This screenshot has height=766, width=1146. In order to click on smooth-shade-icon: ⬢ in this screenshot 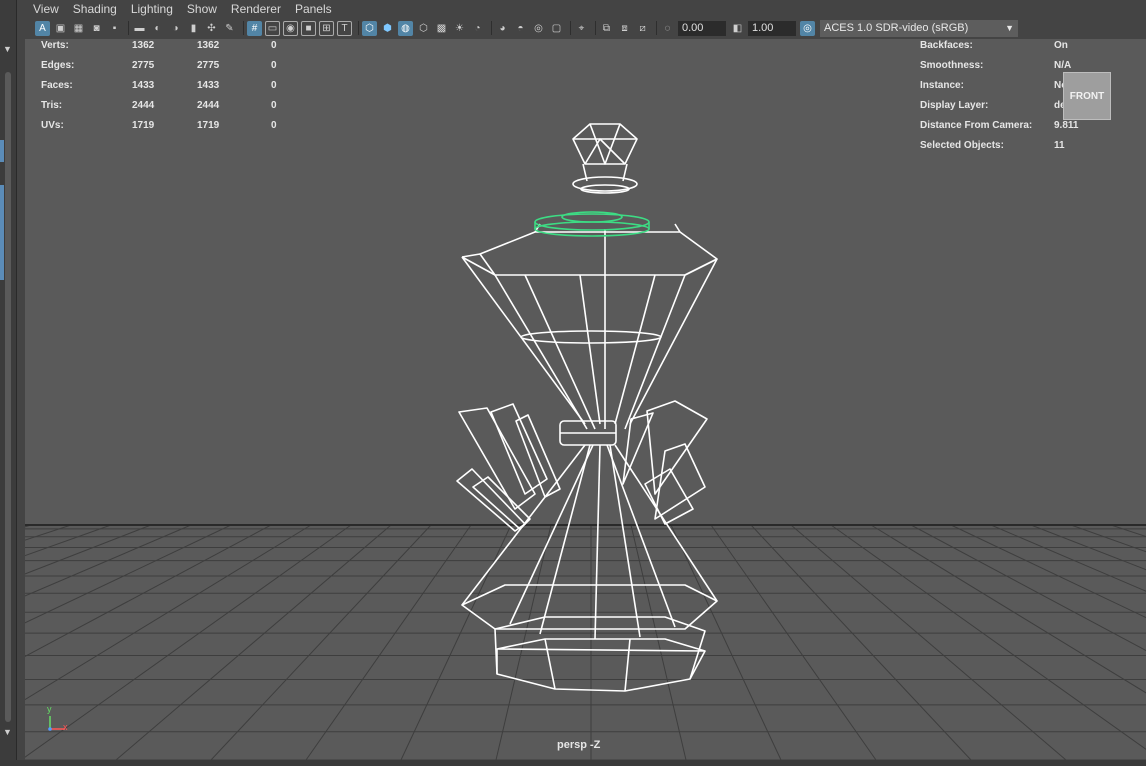, I will do `click(387, 28)`.